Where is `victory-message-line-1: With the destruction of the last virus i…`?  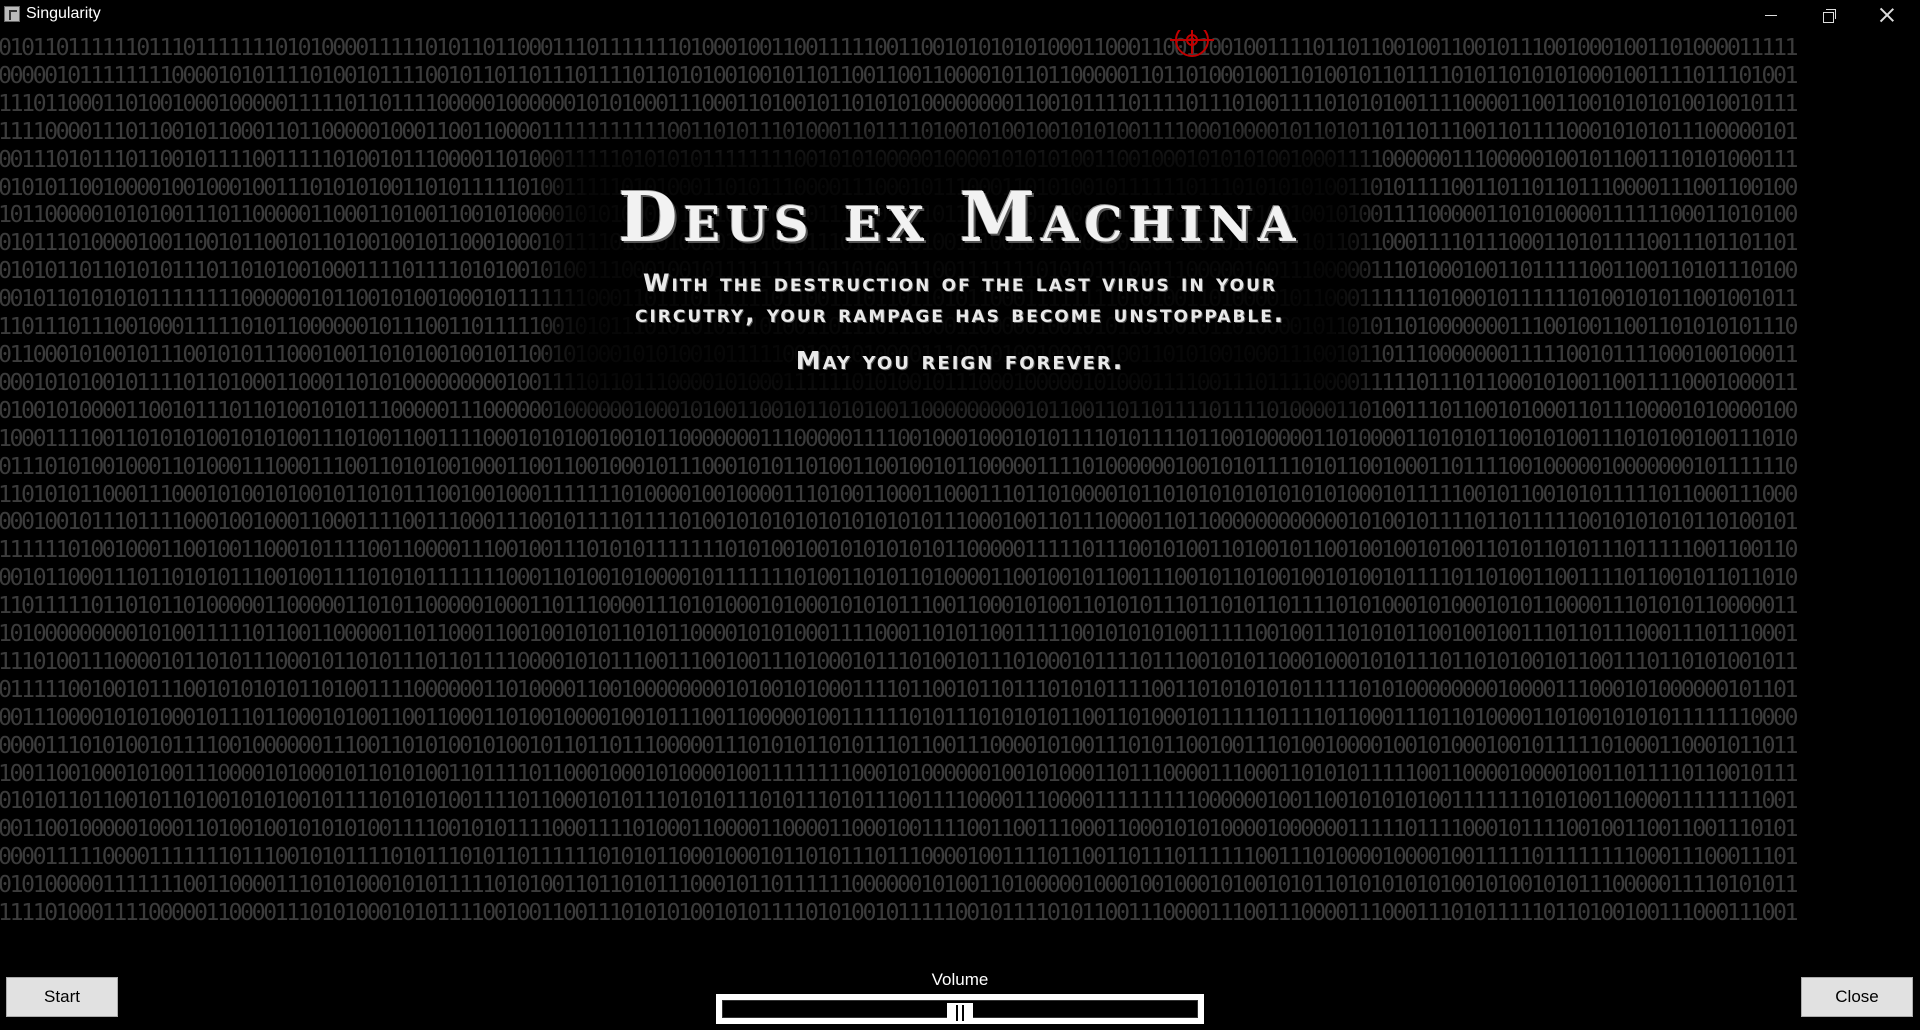
victory-message-line-1: With the destruction of the last virus i… is located at coordinates (960, 283).